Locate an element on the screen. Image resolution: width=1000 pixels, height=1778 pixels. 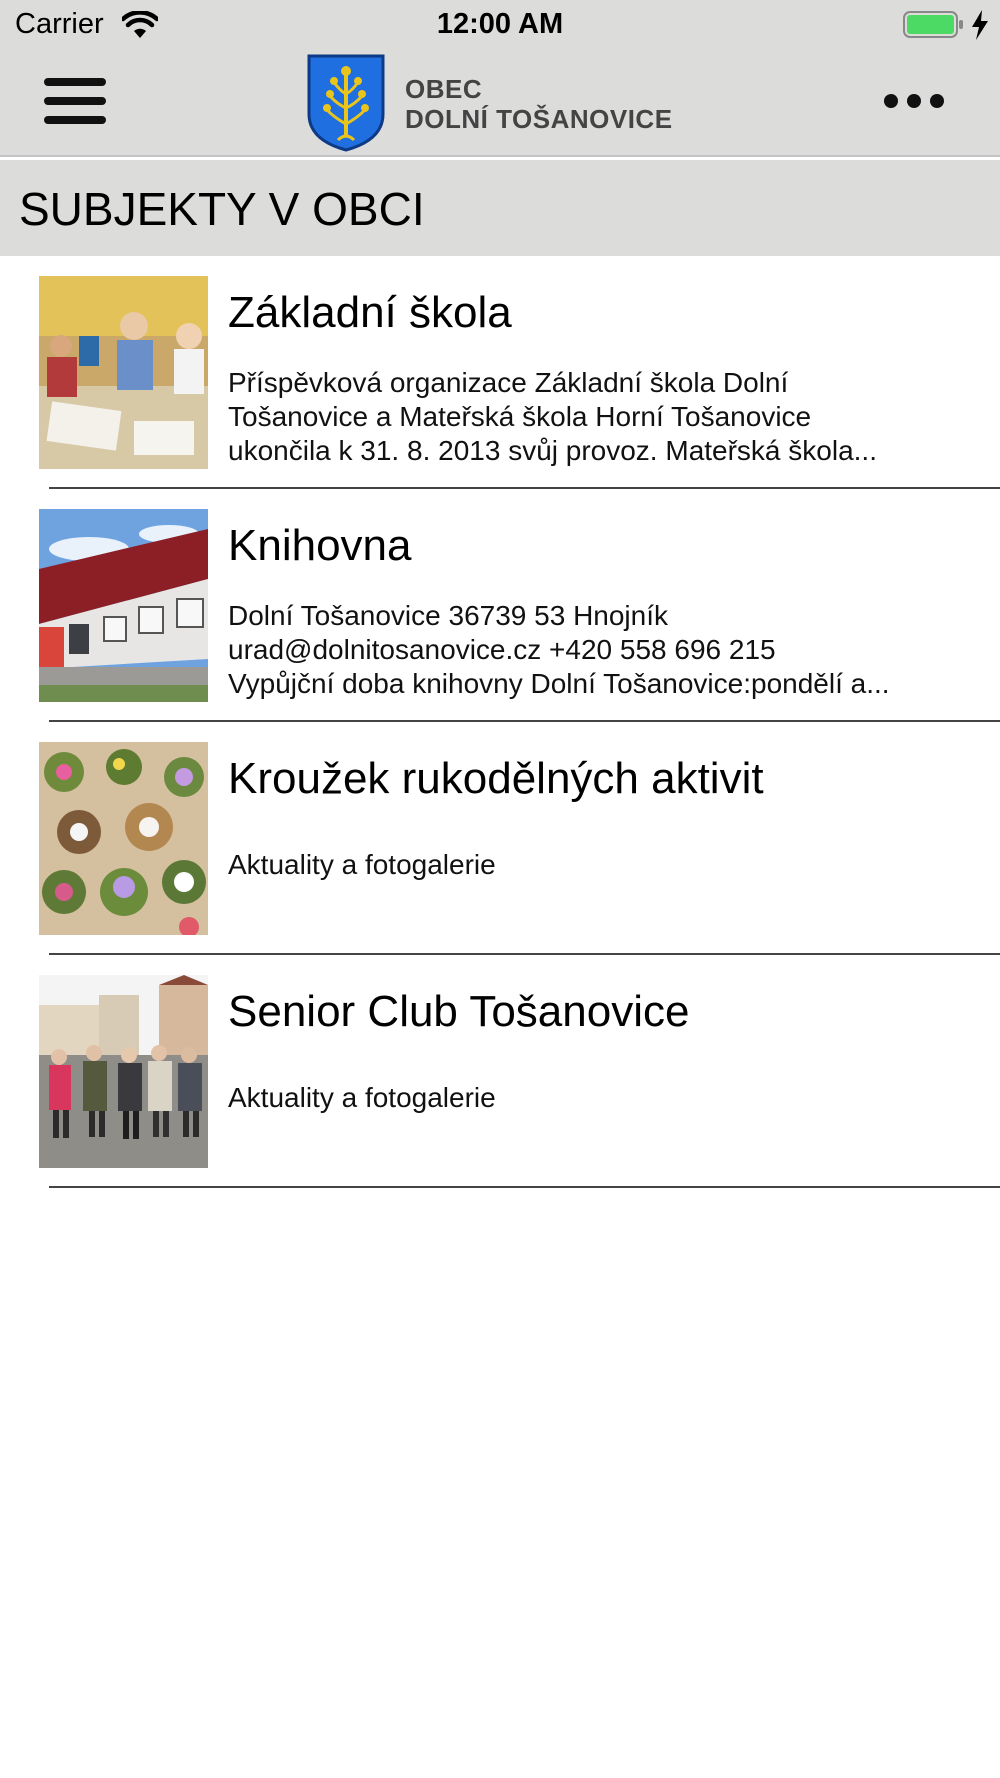
section-header: SUBJEKTY V OBCI is located at coordinates (500, 208).